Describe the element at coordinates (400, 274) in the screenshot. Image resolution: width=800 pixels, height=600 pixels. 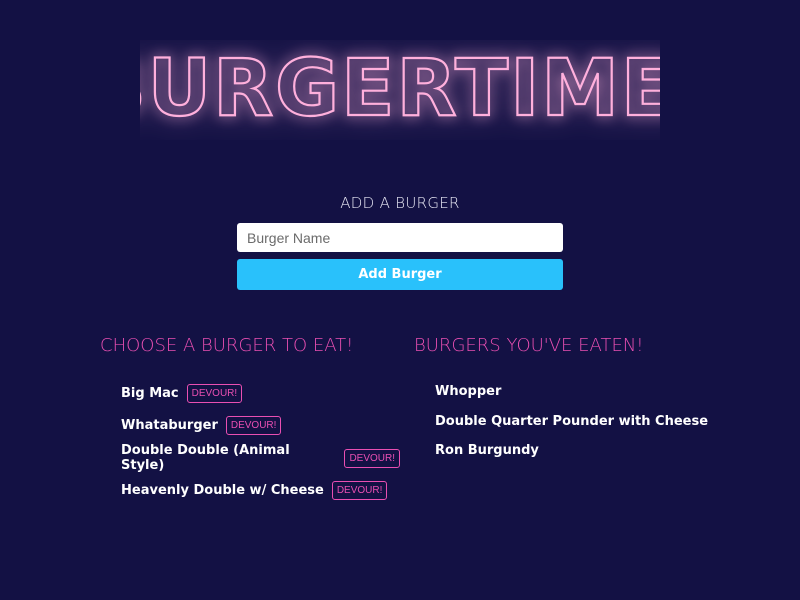
I see `add-burger-button: Add Burger` at that location.